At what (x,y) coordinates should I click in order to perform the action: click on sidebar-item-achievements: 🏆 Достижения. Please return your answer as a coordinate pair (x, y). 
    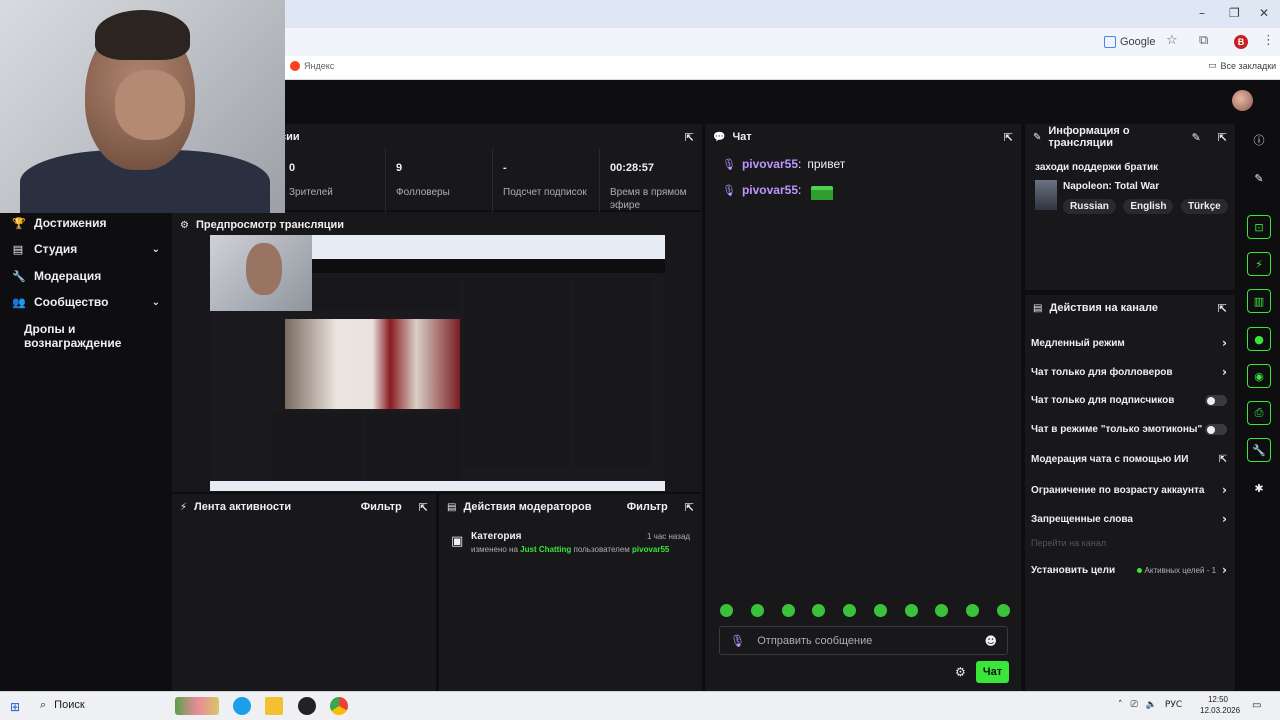
    Looking at the image, I should click on (86, 223).